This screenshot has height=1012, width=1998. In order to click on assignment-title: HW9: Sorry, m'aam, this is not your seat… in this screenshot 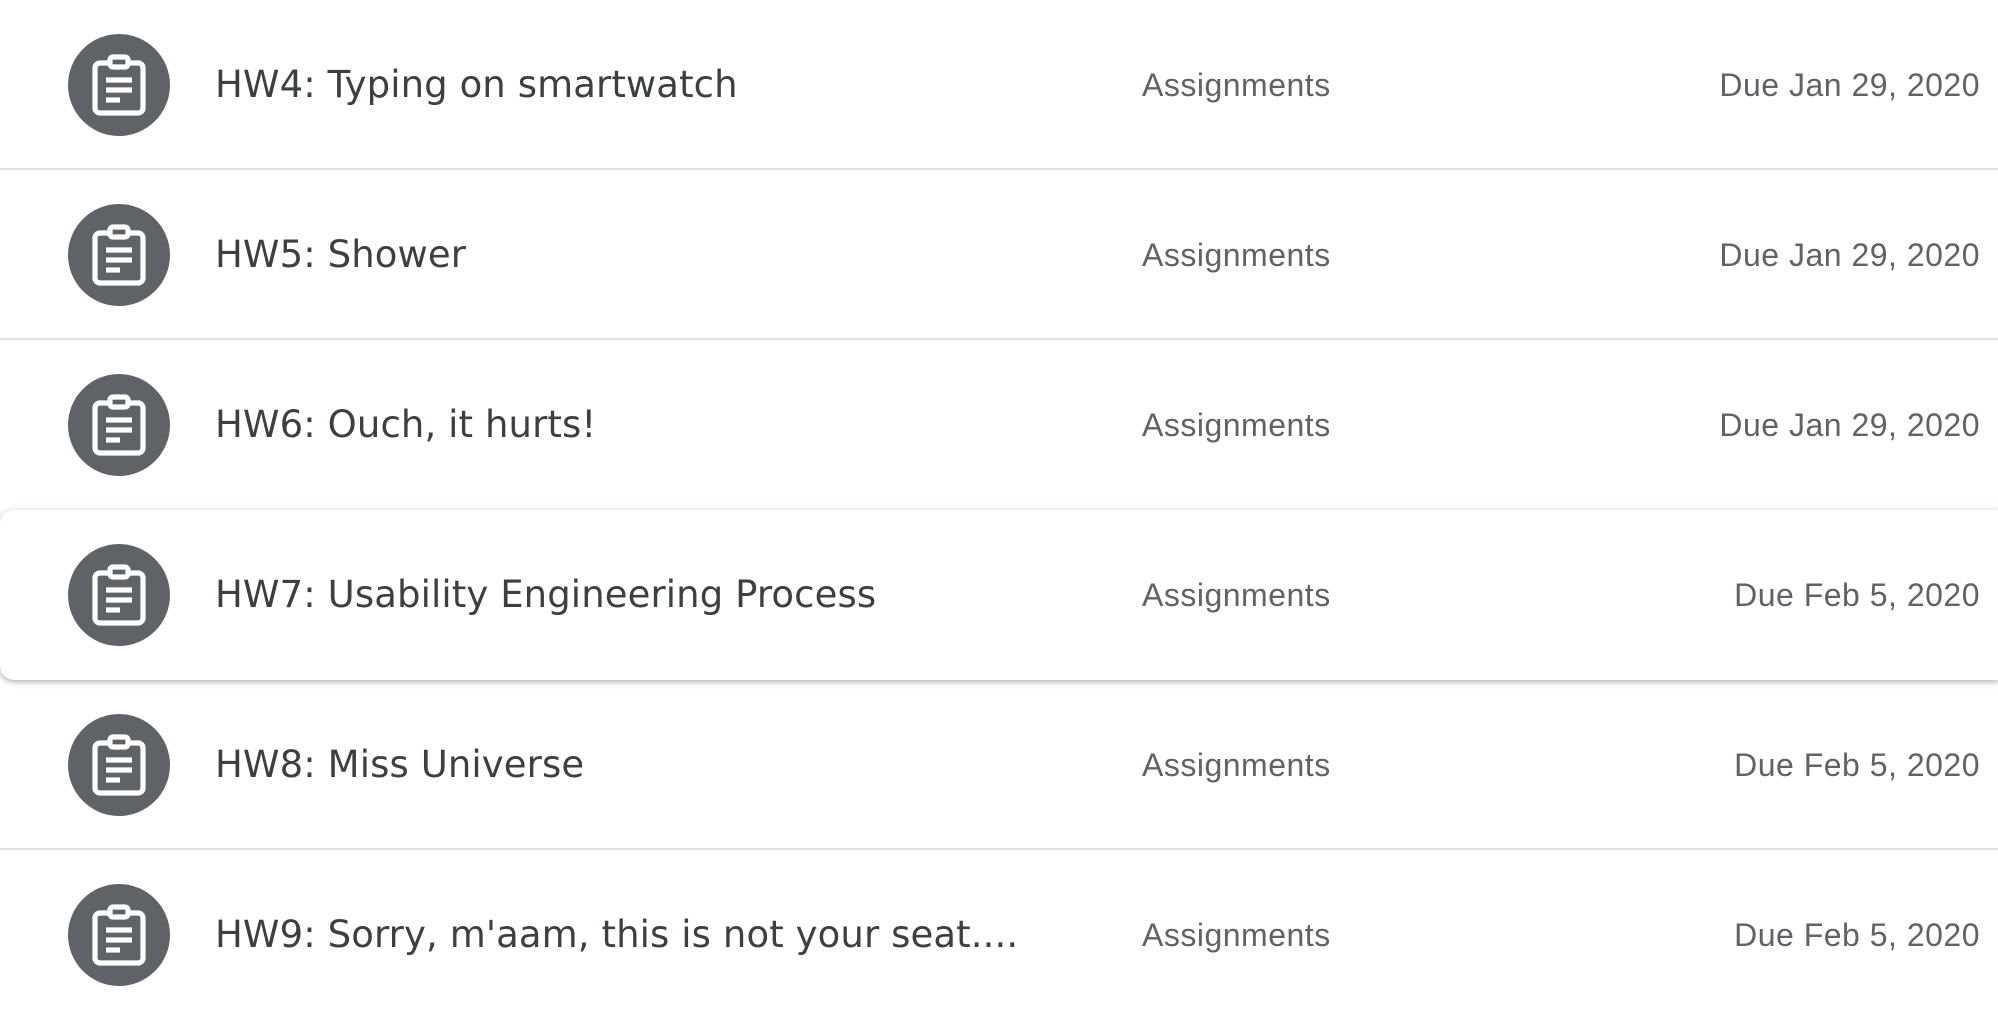, I will do `click(616, 931)`.